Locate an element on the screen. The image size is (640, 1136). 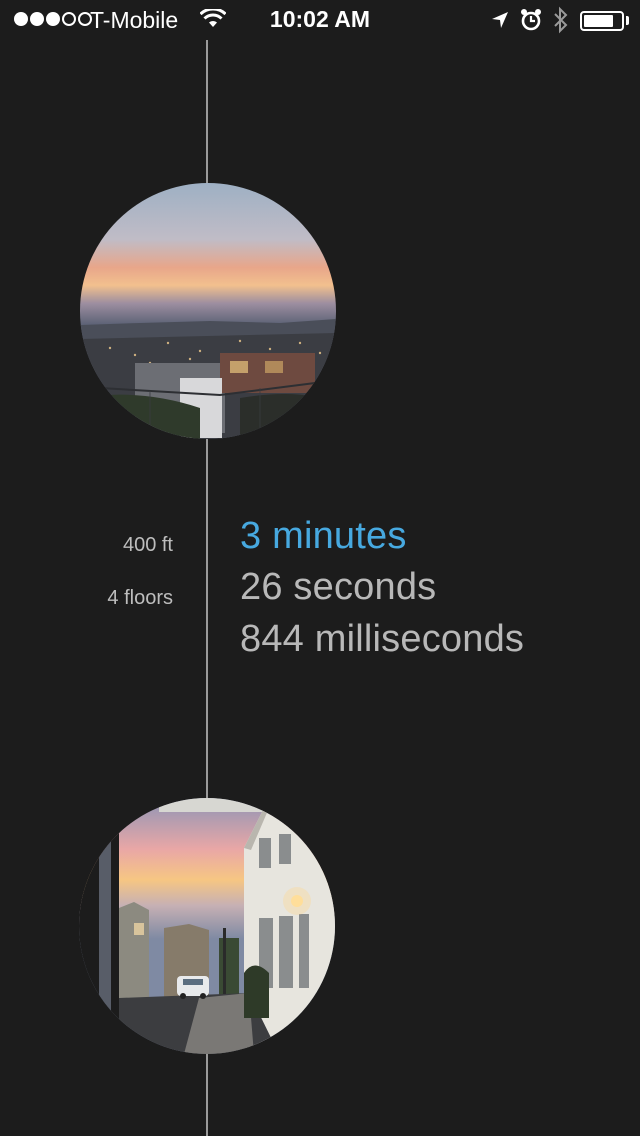
battery-level-fill is located at coordinates (598, 21).